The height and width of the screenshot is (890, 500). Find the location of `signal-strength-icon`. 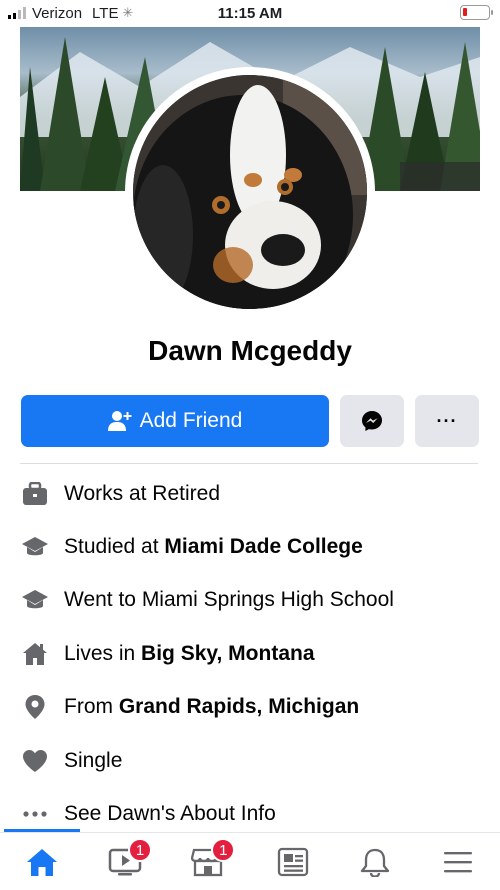

signal-strength-icon is located at coordinates (17, 13).